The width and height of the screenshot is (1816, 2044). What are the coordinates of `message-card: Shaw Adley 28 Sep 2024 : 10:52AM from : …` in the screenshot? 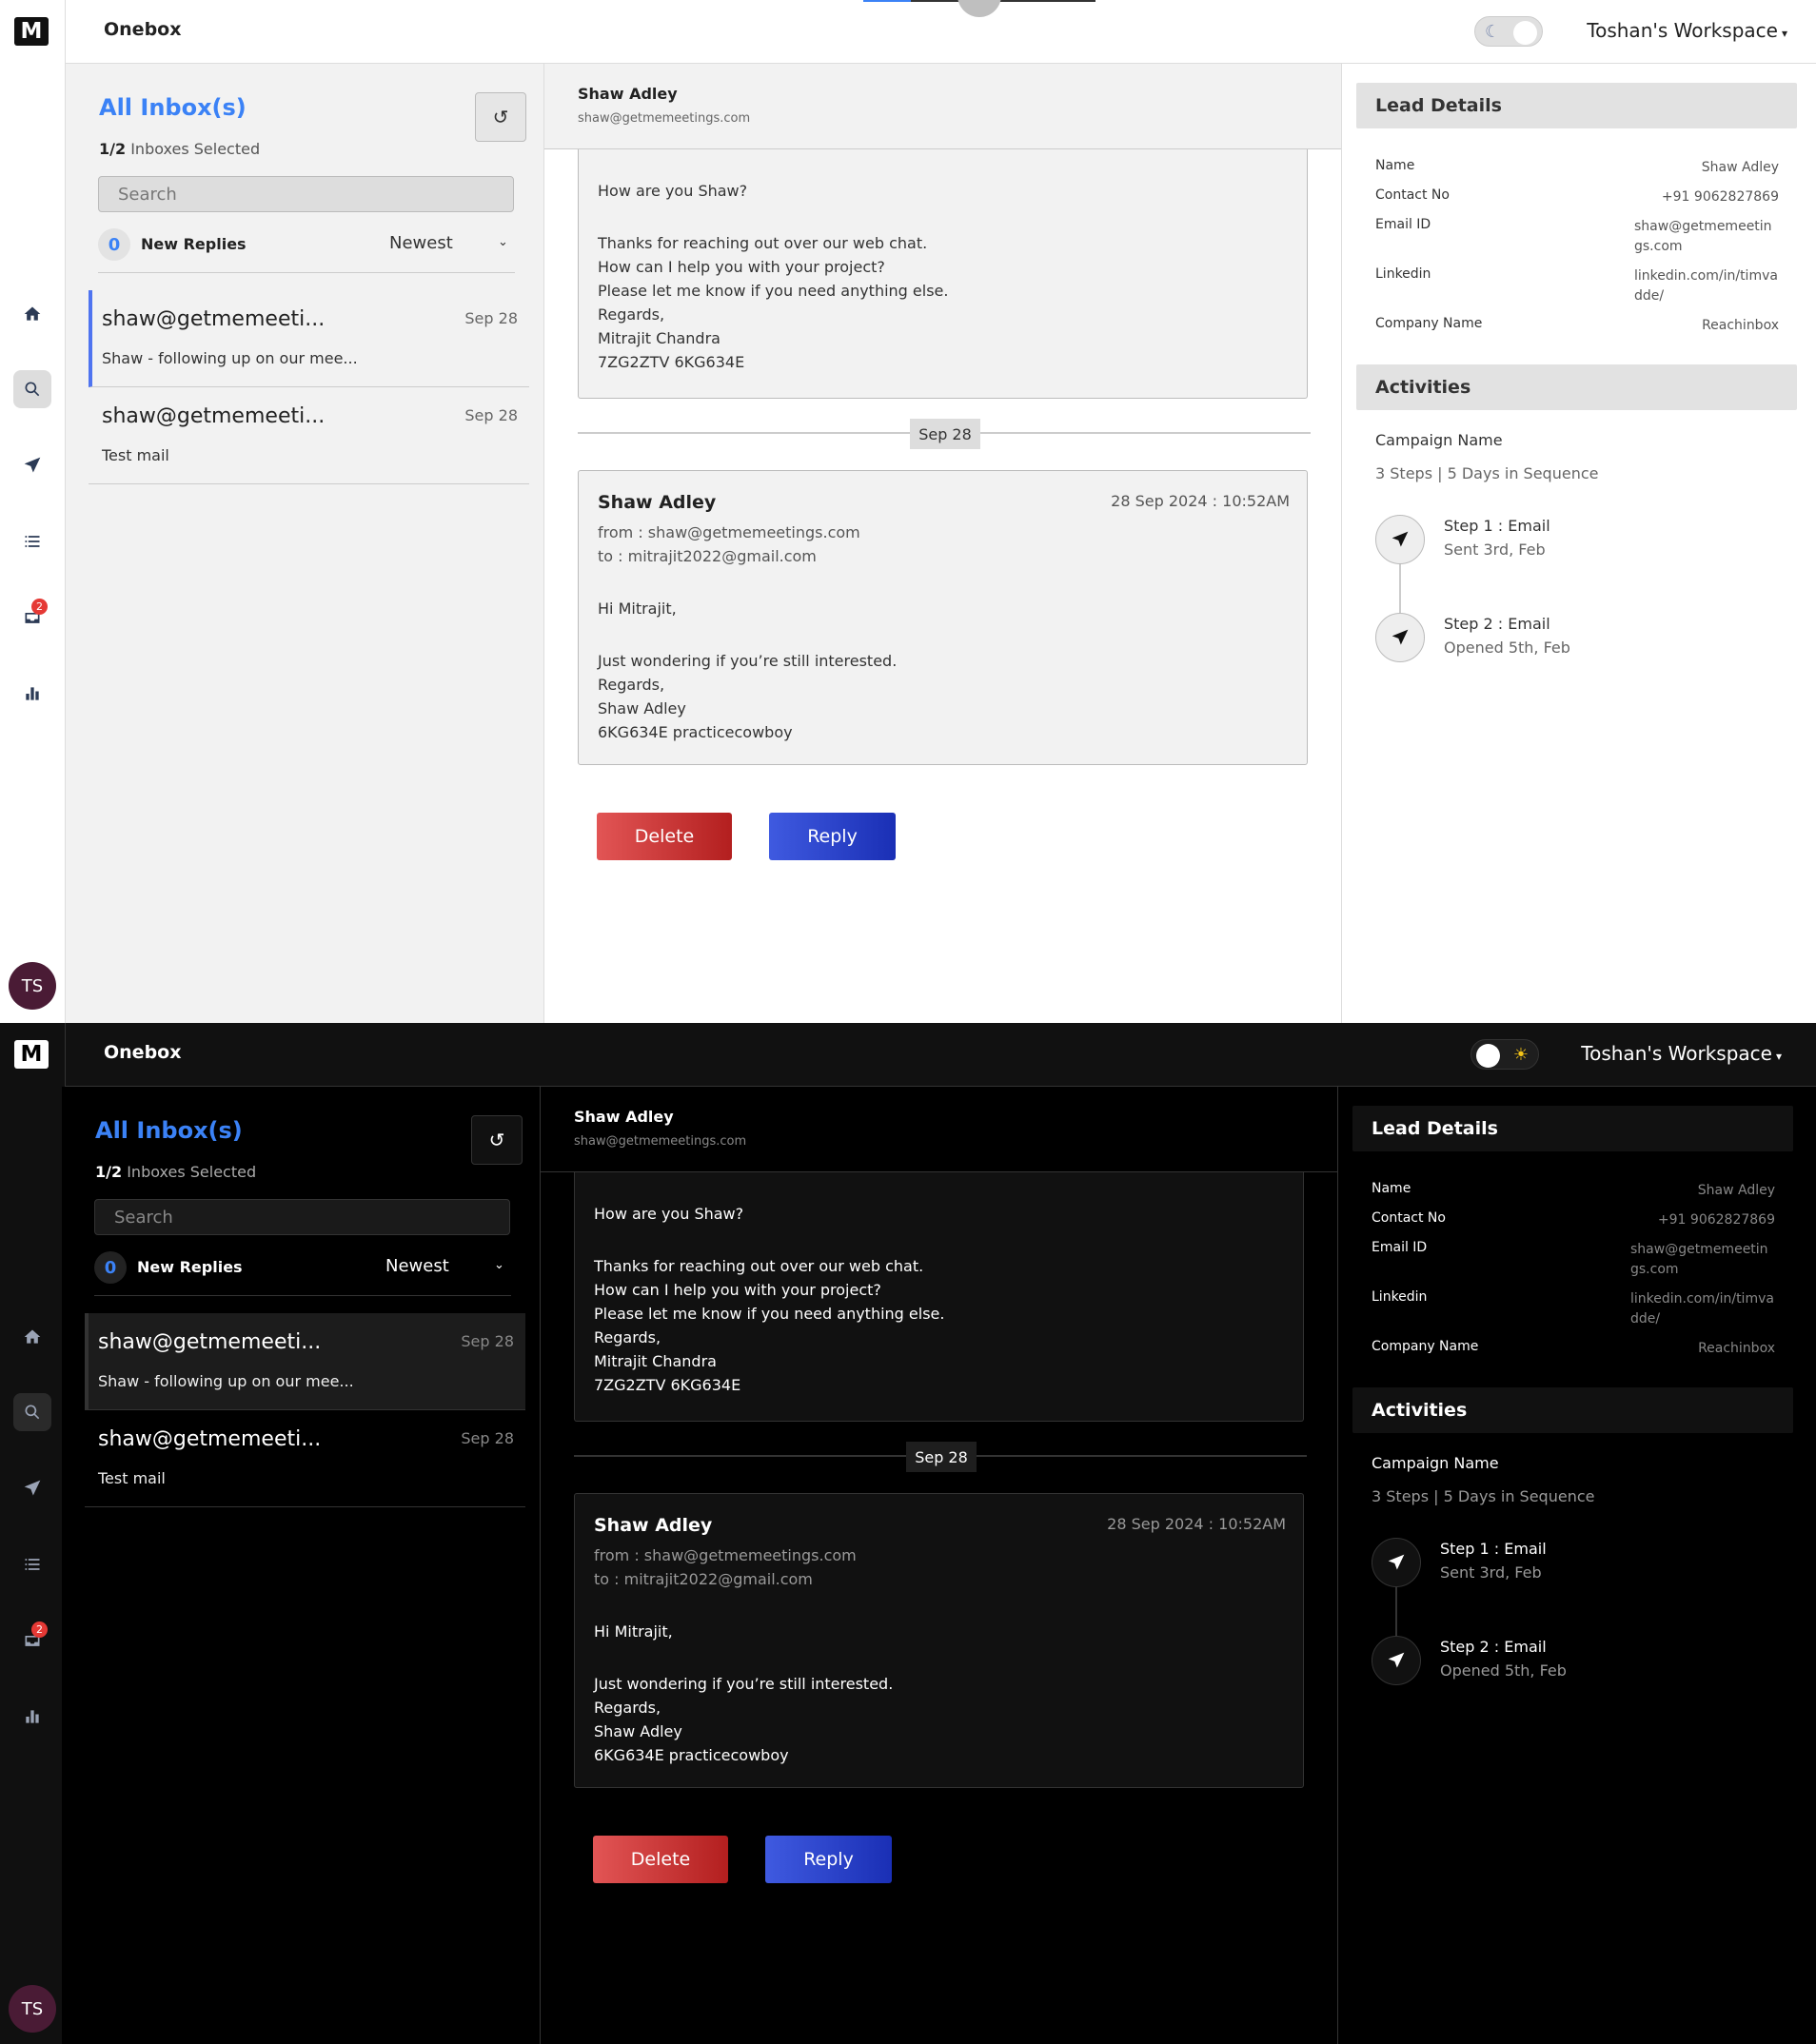 It's located at (939, 1641).